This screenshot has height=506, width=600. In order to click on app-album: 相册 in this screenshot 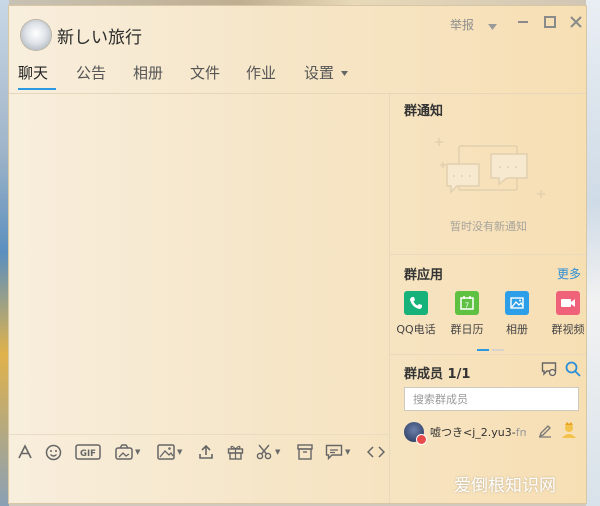, I will do `click(517, 314)`.